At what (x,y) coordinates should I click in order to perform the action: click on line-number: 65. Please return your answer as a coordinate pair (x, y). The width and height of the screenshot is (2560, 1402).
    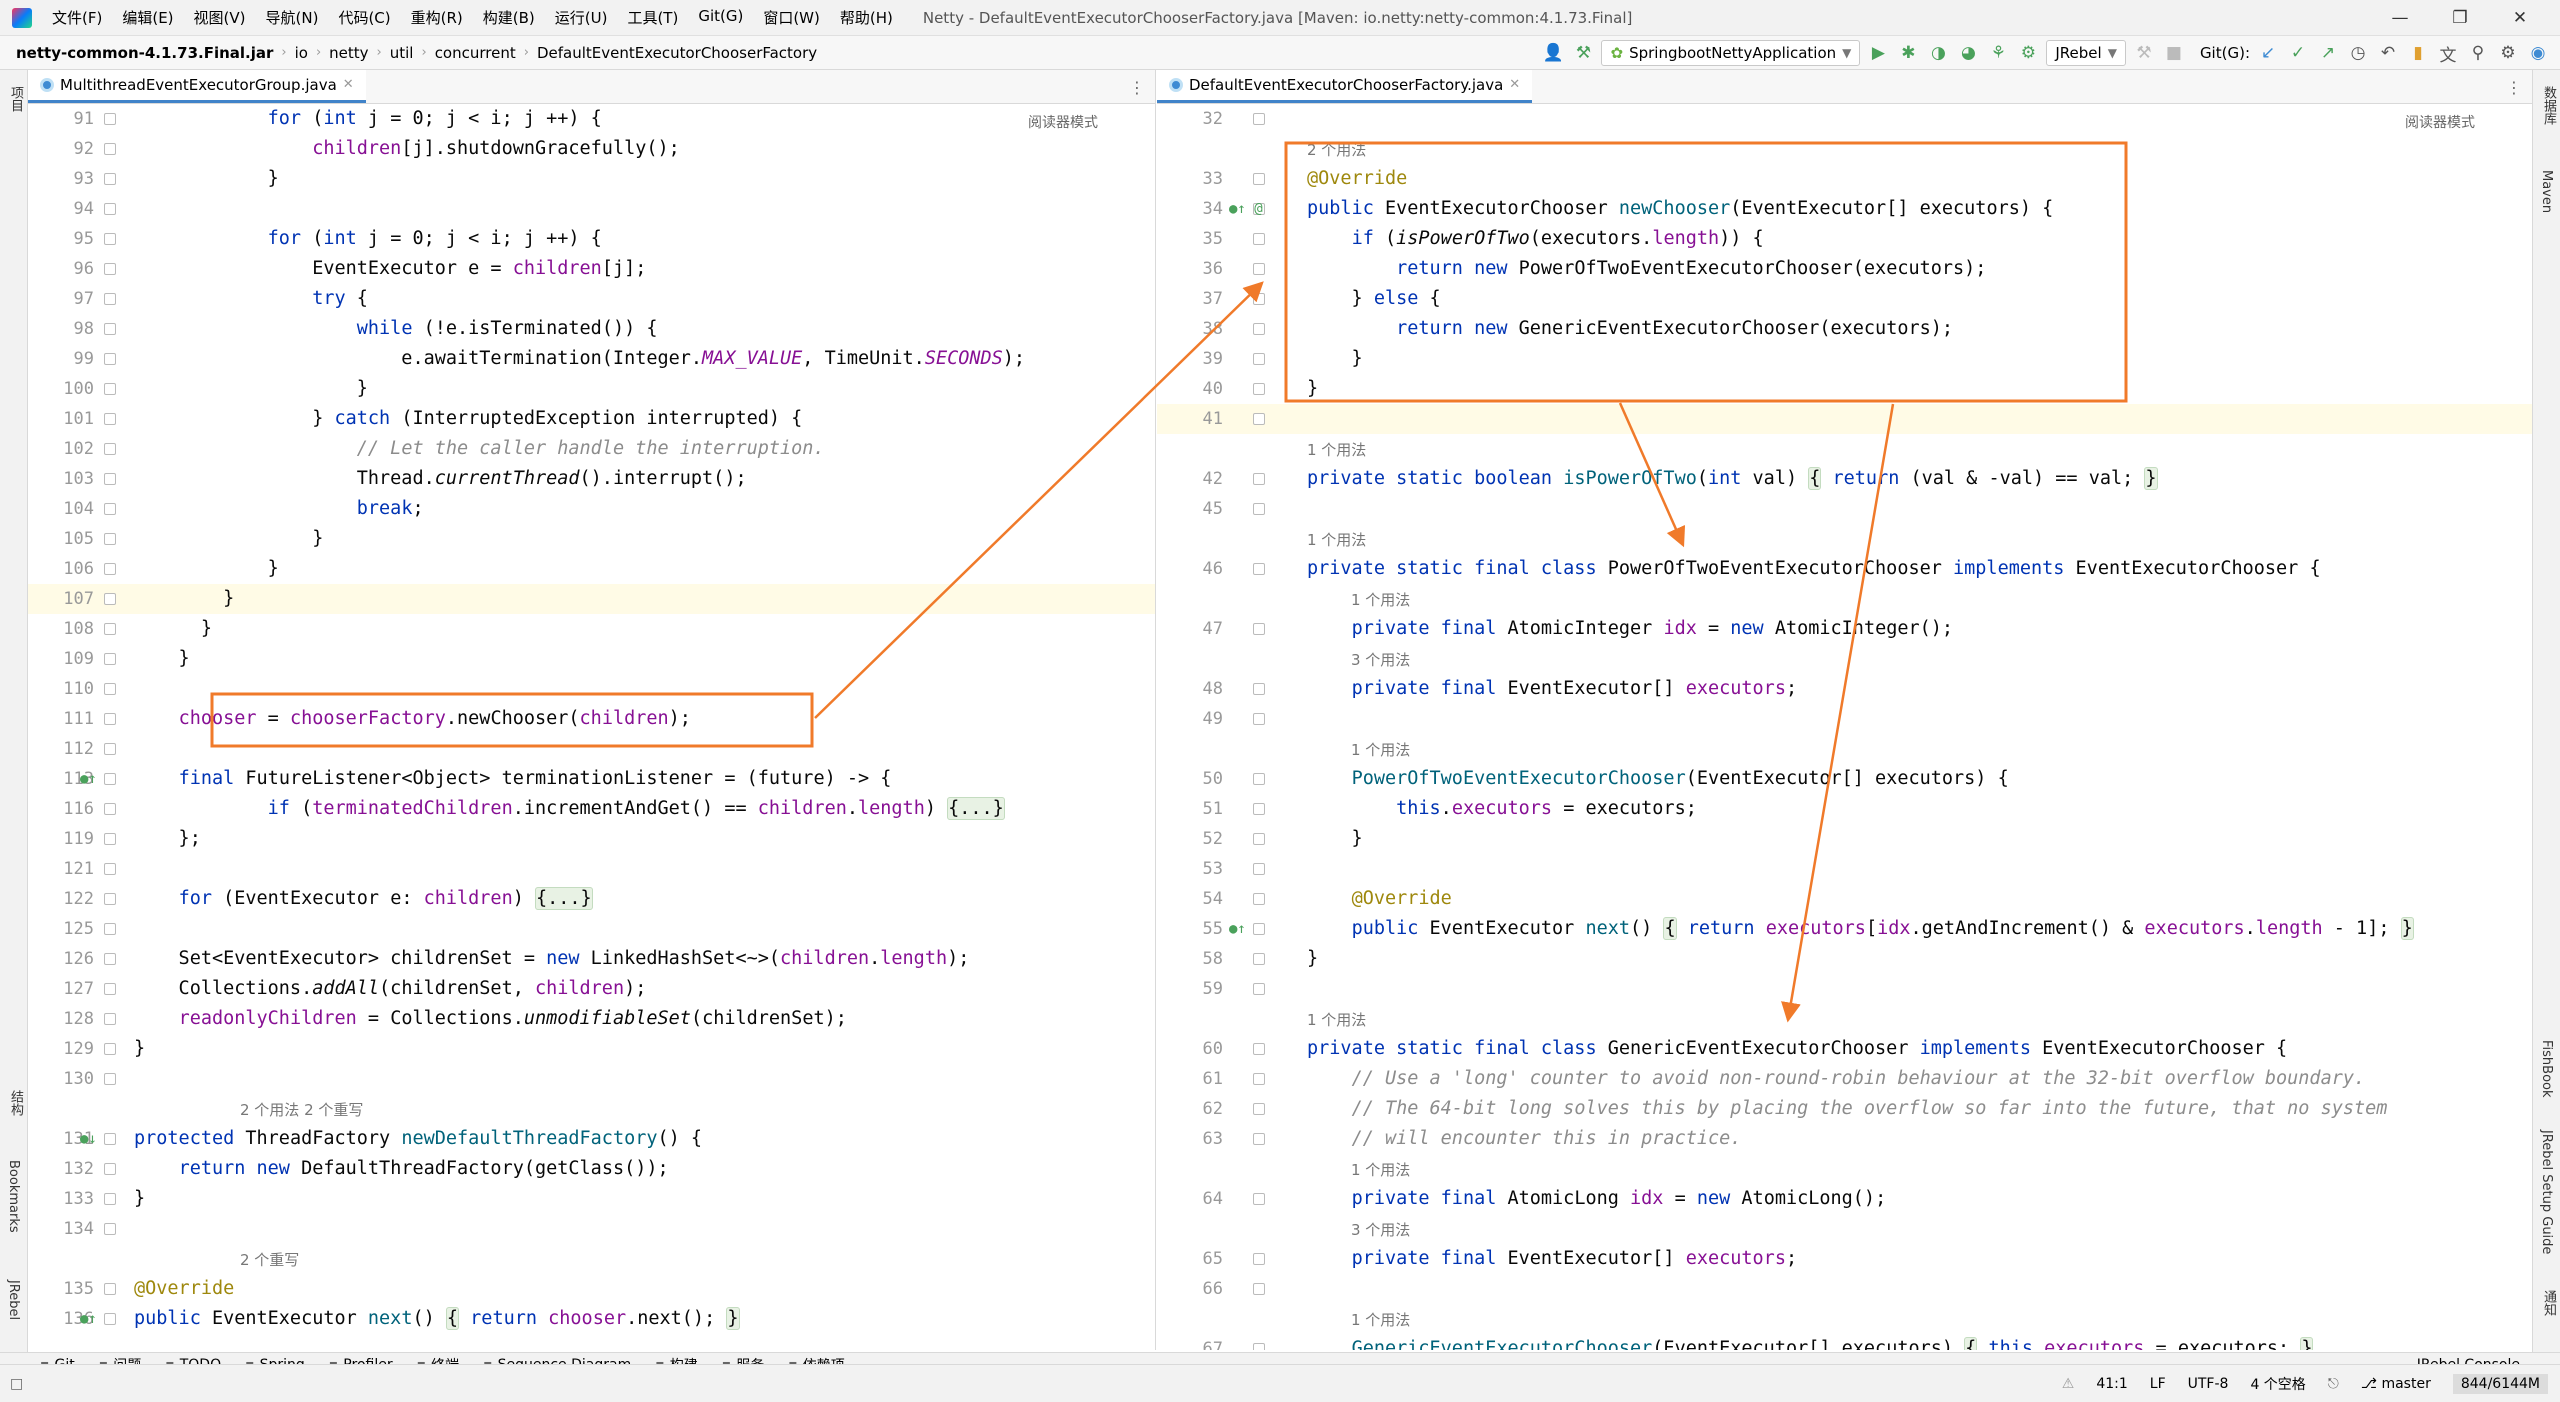
    Looking at the image, I should click on (1190, 1259).